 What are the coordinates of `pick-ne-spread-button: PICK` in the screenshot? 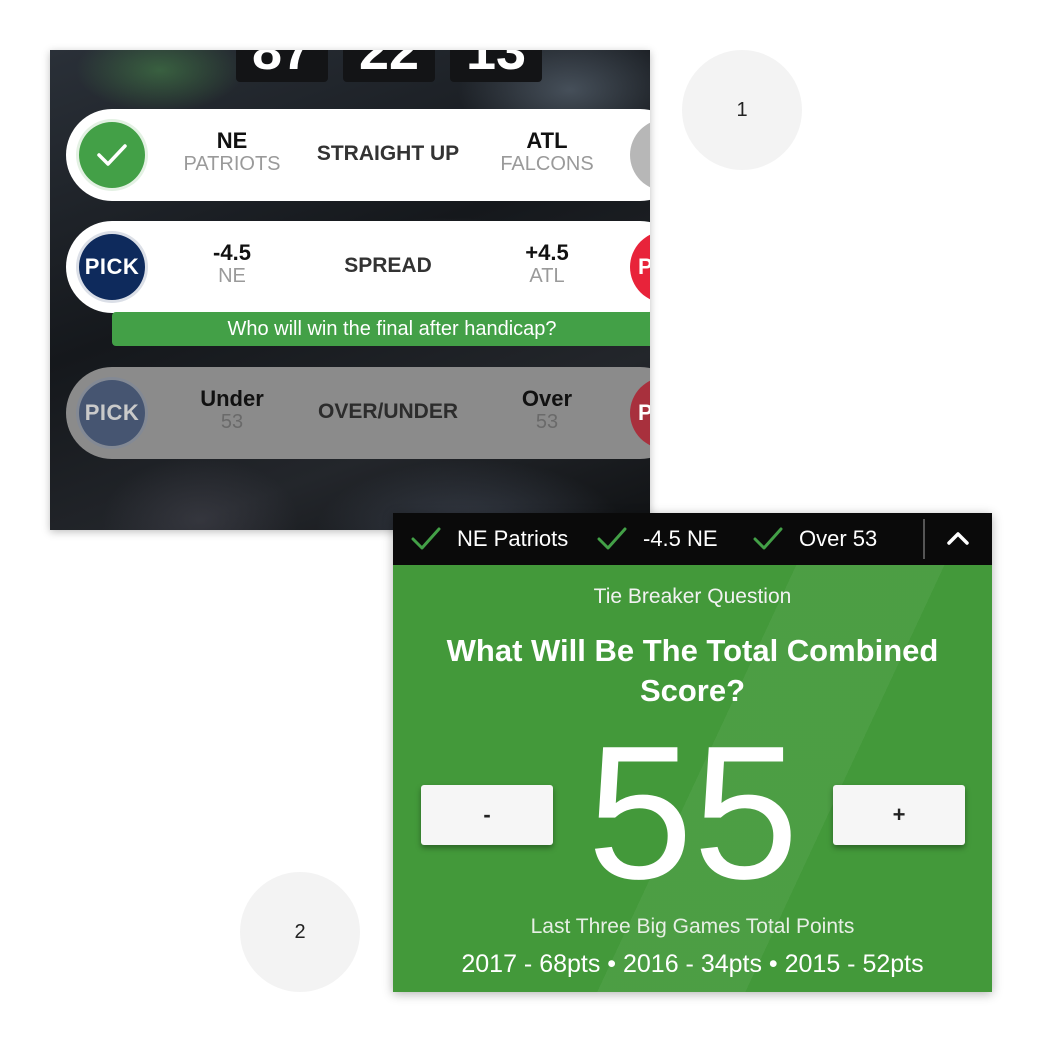 It's located at (112, 267).